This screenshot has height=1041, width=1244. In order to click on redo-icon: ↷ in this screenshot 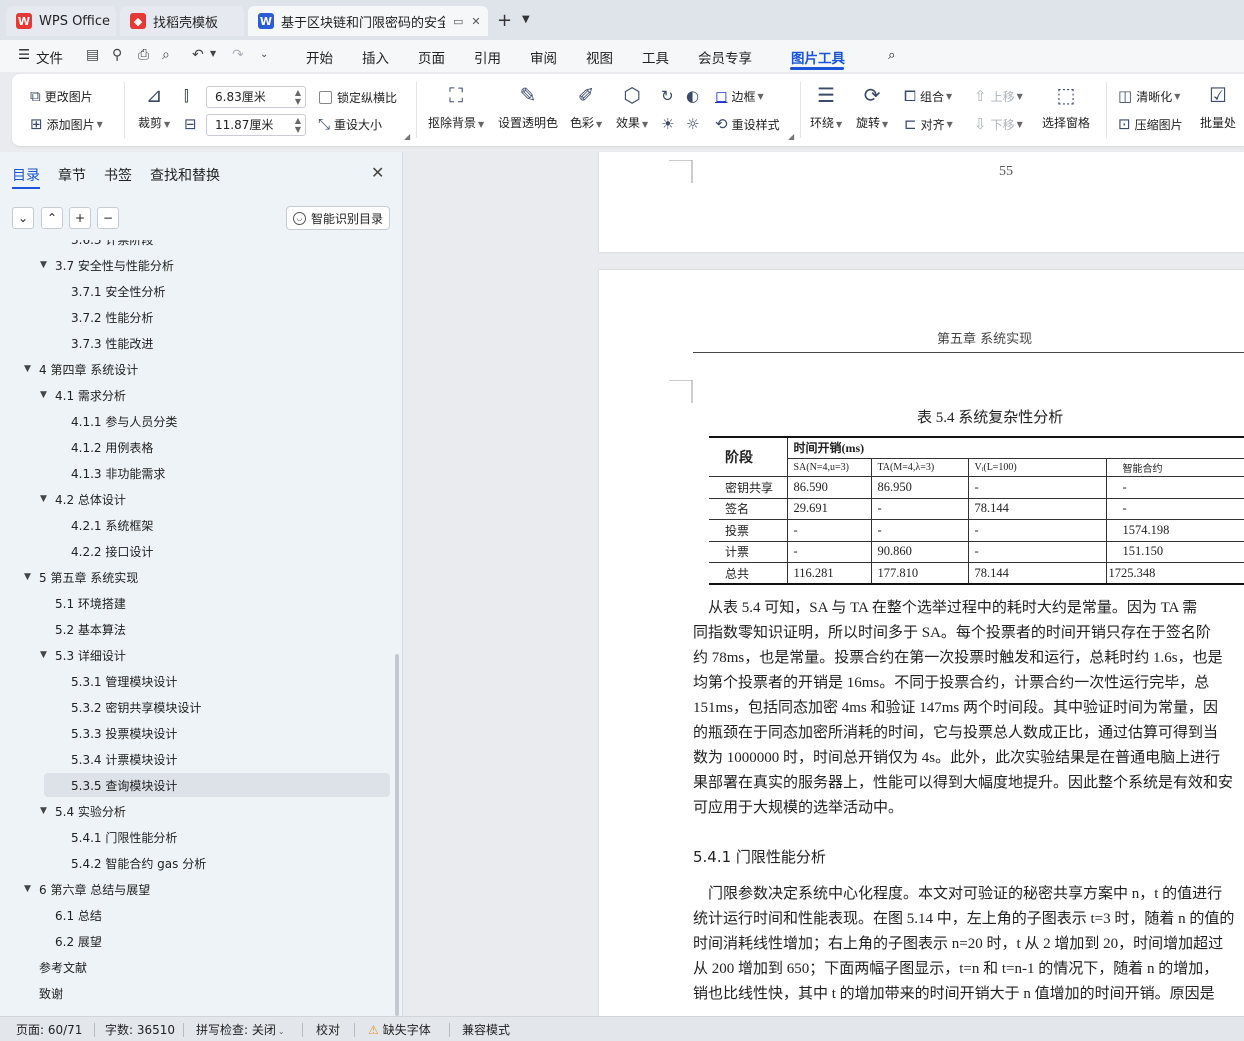, I will do `click(238, 55)`.